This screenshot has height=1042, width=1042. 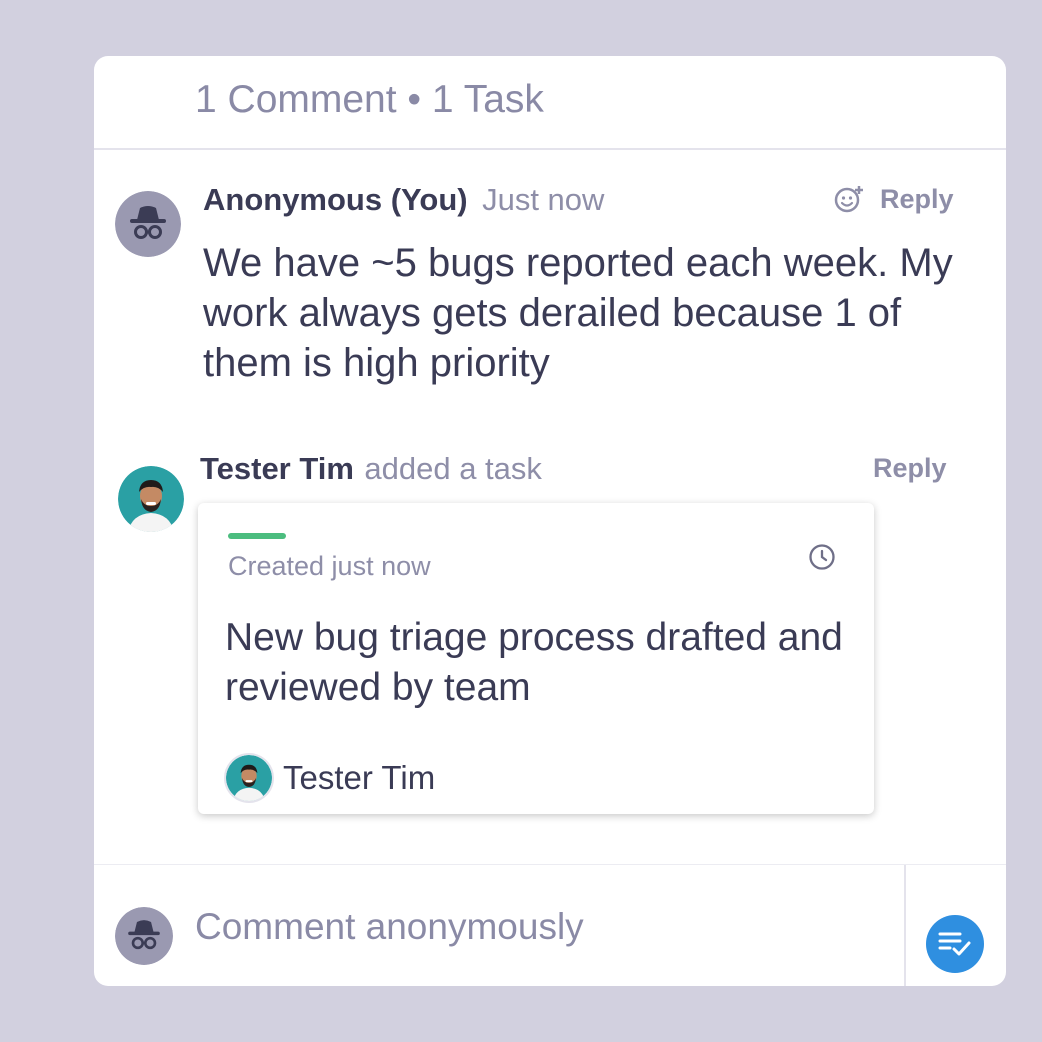 What do you see at coordinates (540, 927) in the screenshot?
I see `comment-input` at bounding box center [540, 927].